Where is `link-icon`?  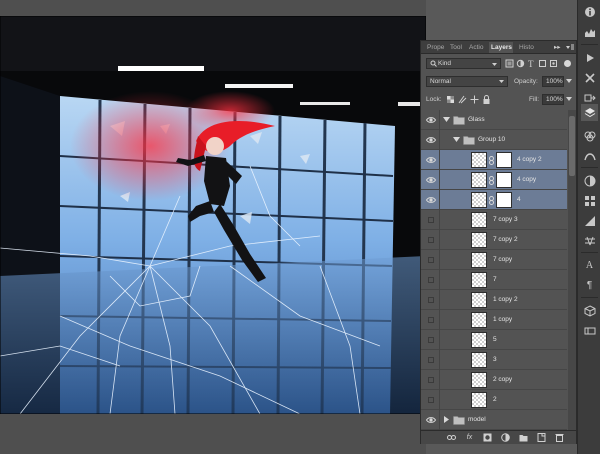
link-icon is located at coordinates (451, 437).